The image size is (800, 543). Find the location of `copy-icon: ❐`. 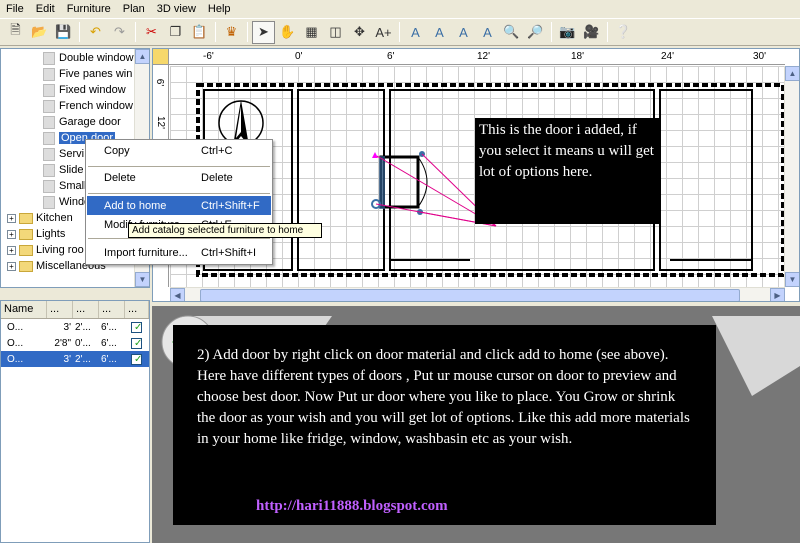

copy-icon: ❐ is located at coordinates (175, 32).